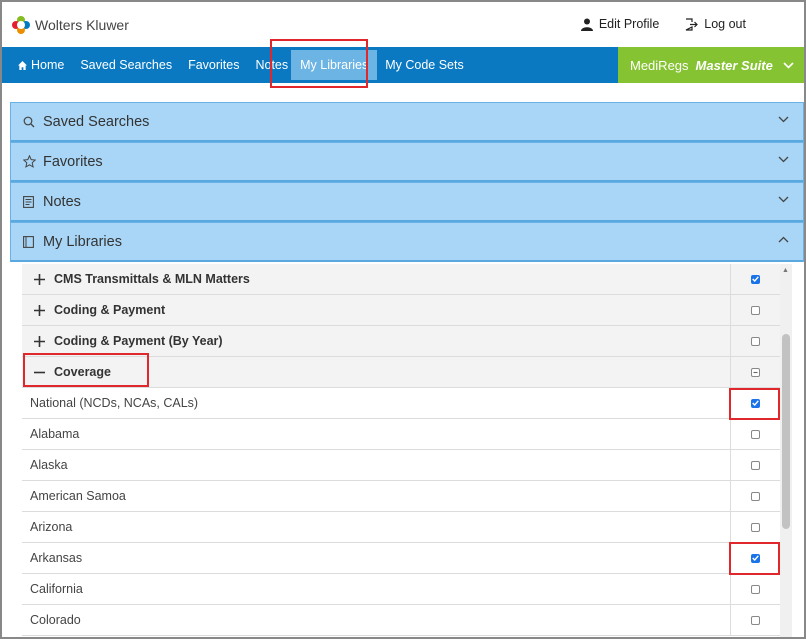 The height and width of the screenshot is (639, 806). I want to click on search-icon, so click(29, 121).